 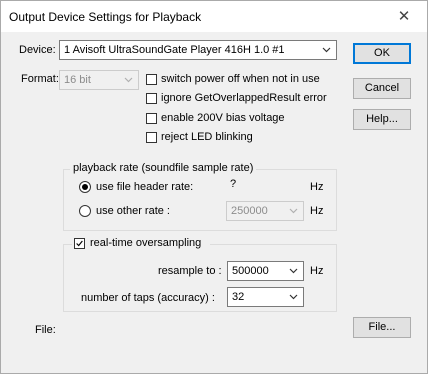 I want to click on enable-bias-voltage-label: enable 200V bias voltage, so click(x=223, y=118).